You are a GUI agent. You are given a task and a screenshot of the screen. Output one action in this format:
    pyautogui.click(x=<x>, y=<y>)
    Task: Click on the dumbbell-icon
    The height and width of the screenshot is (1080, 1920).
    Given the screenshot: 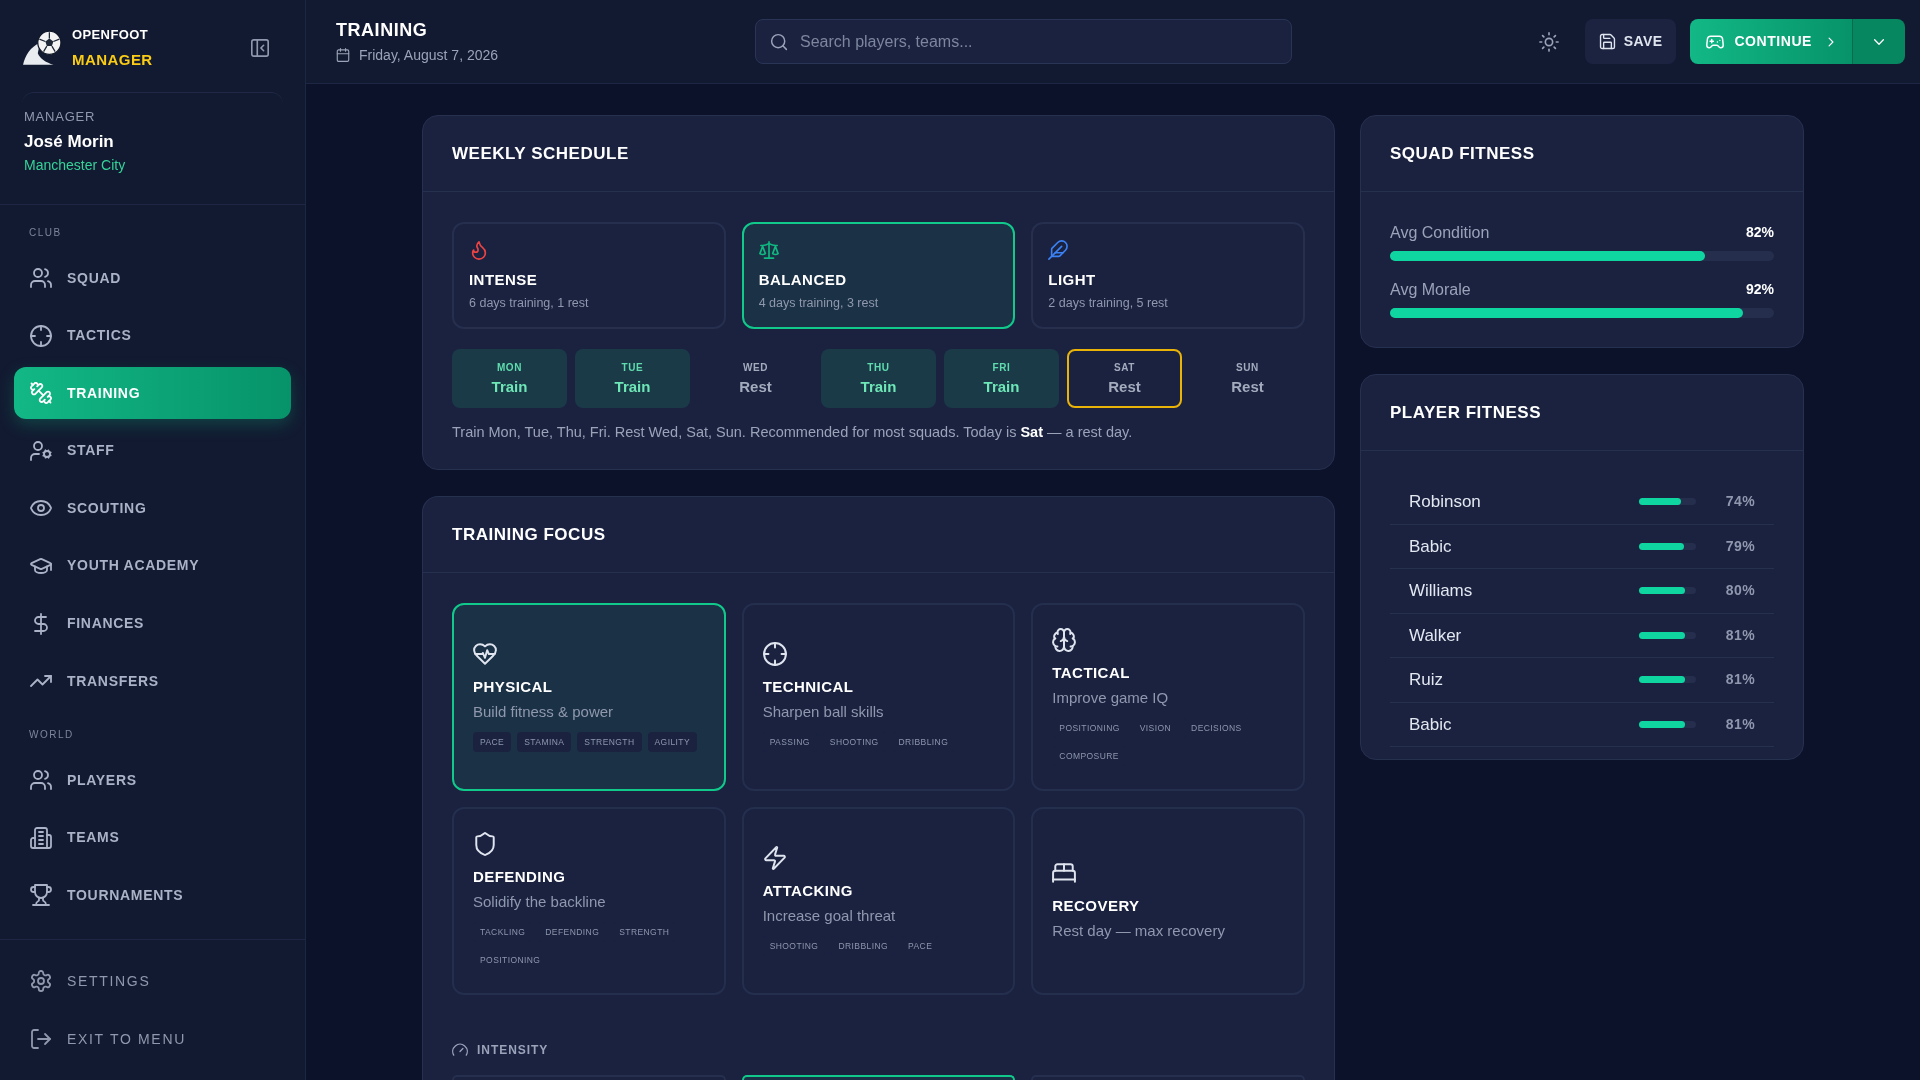 What is the action you would take?
    pyautogui.click(x=41, y=393)
    